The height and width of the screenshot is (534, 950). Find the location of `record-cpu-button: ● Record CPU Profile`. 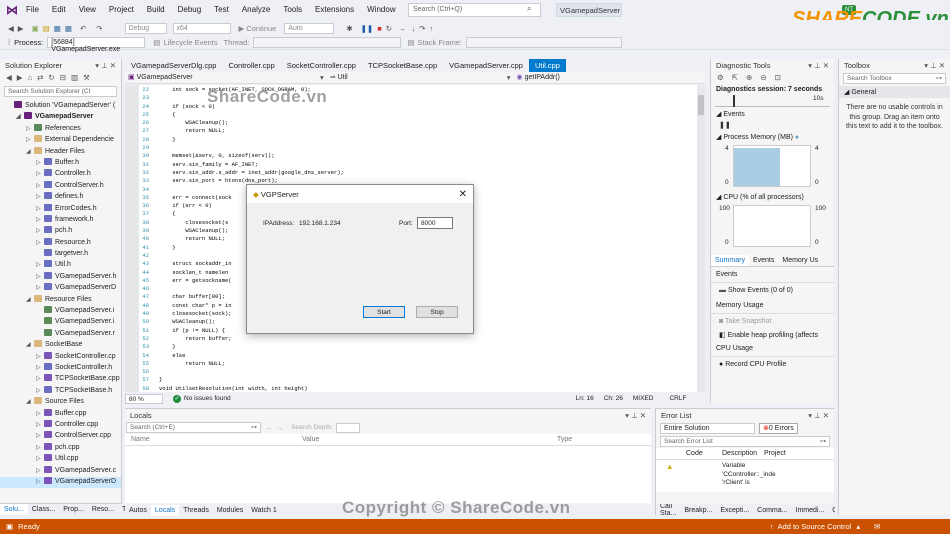

record-cpu-button: ● Record CPU Profile is located at coordinates (772, 364).